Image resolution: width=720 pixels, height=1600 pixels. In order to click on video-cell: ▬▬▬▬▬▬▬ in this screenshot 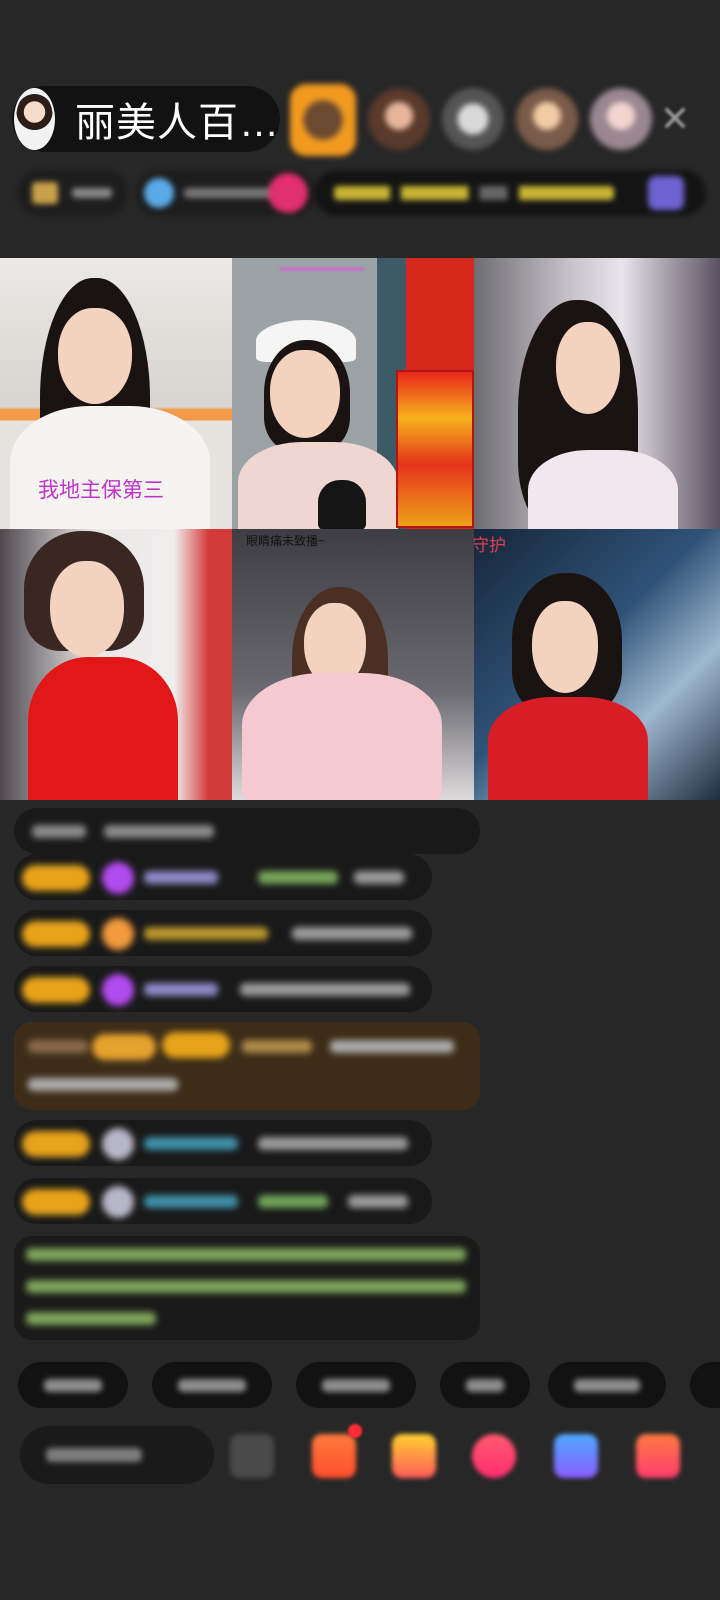, I will do `click(353, 393)`.